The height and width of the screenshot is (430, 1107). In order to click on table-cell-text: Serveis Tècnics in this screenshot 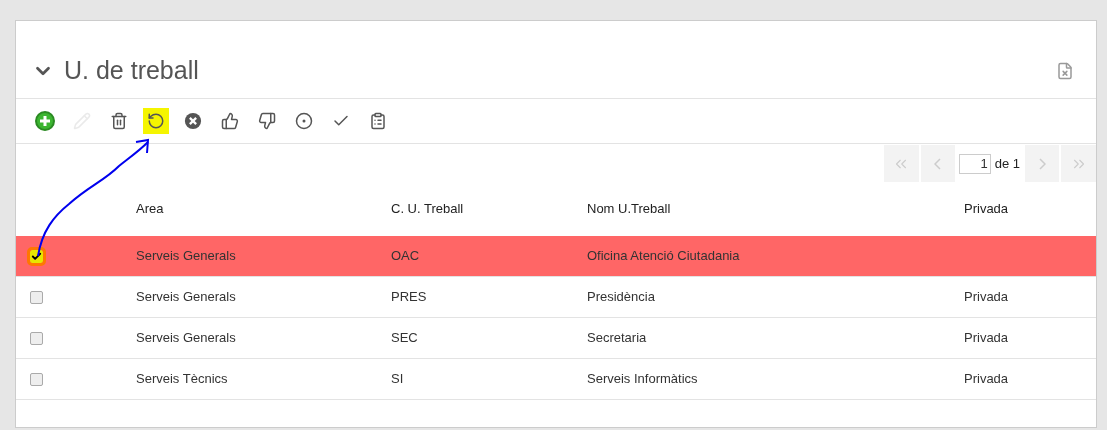, I will do `click(182, 379)`.